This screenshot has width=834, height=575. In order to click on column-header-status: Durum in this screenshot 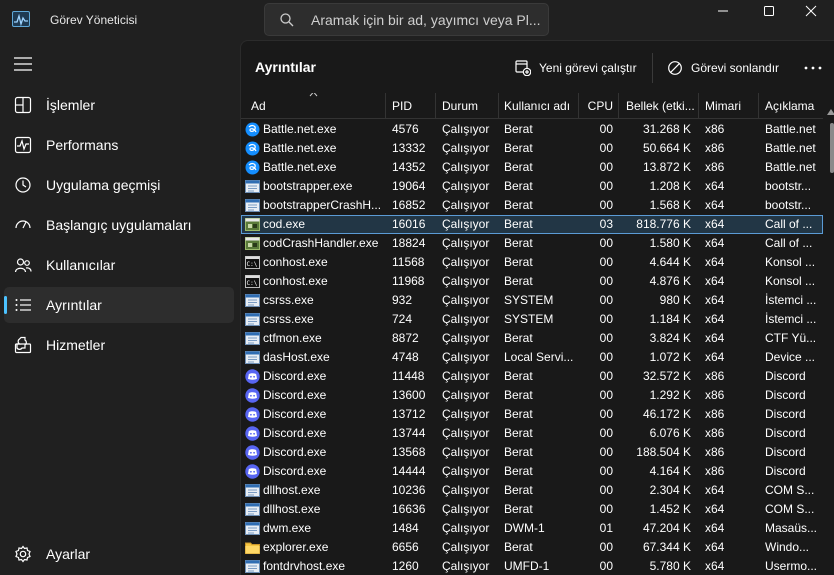, I will do `click(469, 106)`.